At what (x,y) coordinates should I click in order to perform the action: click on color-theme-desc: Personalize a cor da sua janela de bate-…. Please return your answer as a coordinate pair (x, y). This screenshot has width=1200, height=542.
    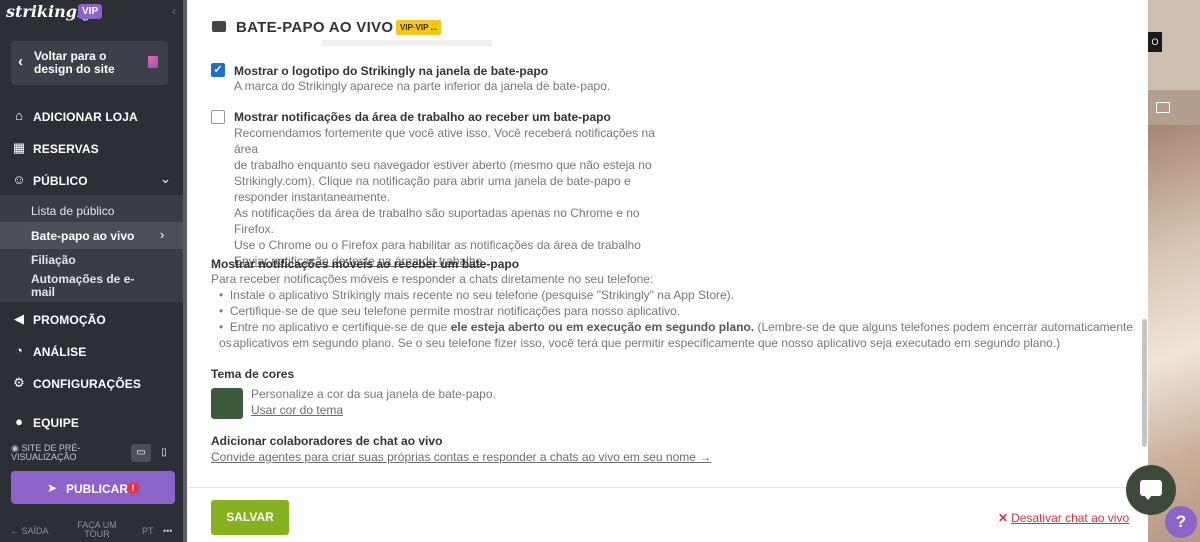
    Looking at the image, I should click on (373, 394).